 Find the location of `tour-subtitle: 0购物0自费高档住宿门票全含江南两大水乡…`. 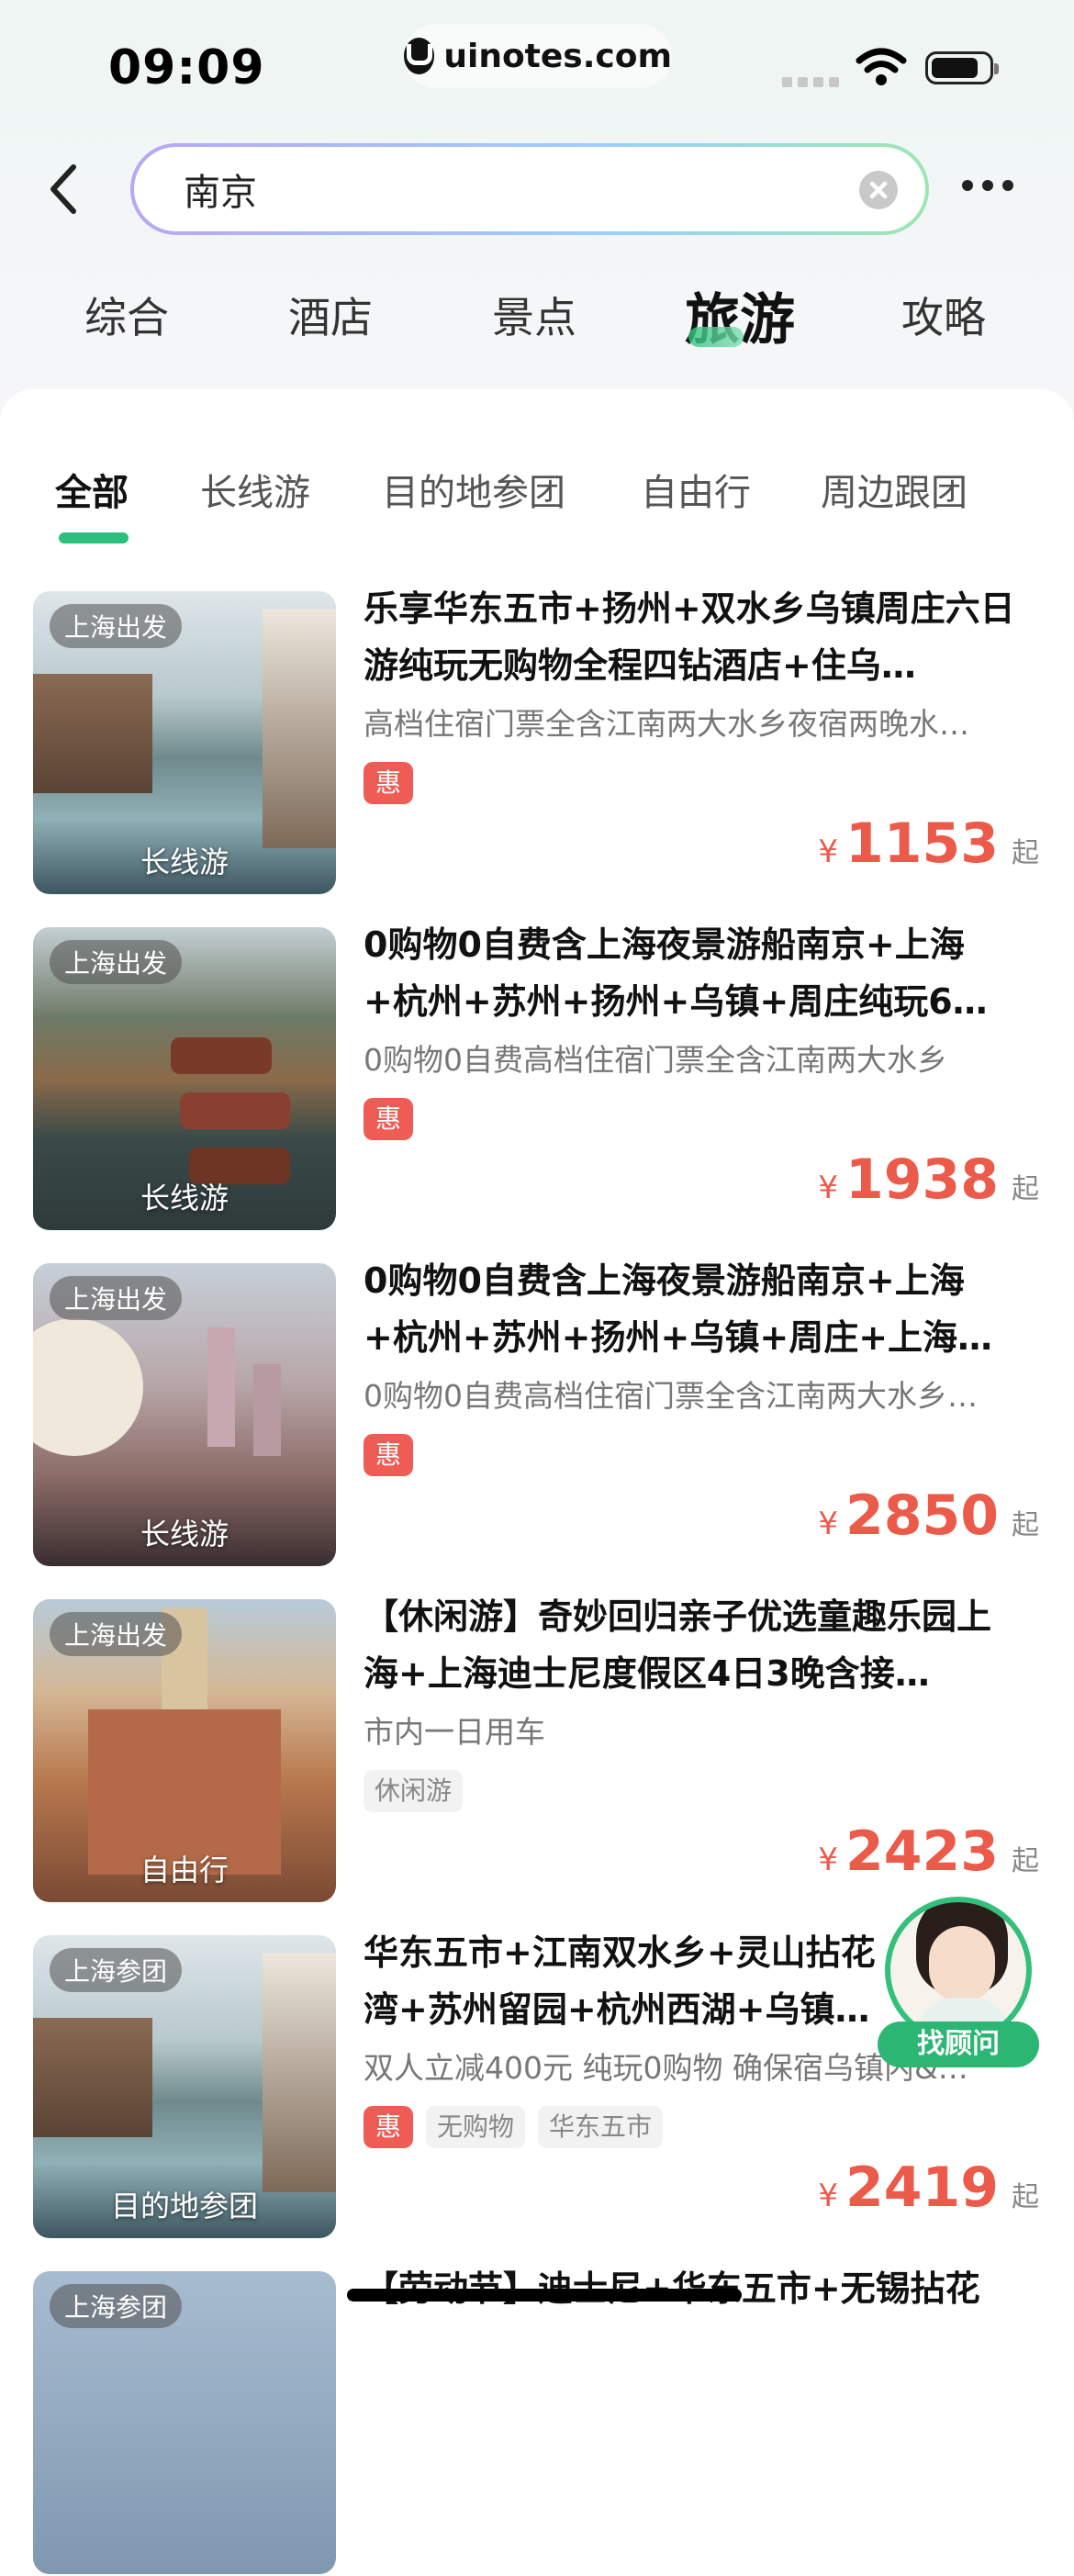

tour-subtitle: 0购物0自费高档住宿门票全含江南两大水乡… is located at coordinates (671, 1396).